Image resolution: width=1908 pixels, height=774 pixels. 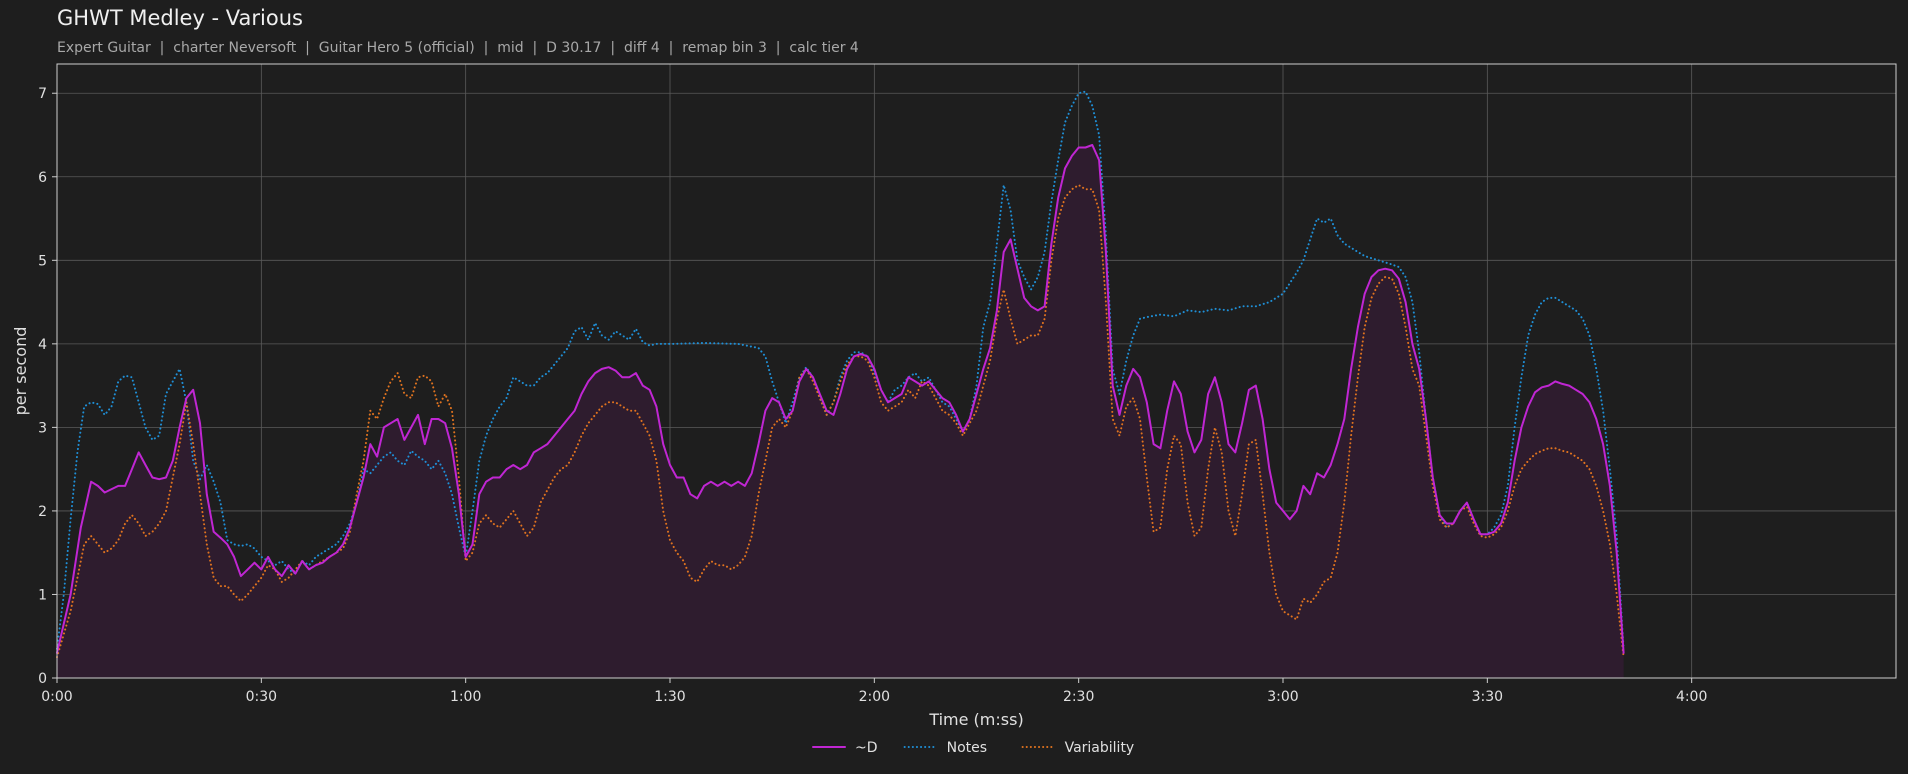 I want to click on x-axis-ticks: 0:00 0:30 1:00 1:30 2:00 2:30 3:00 3:30 4:00, so click(x=874, y=691).